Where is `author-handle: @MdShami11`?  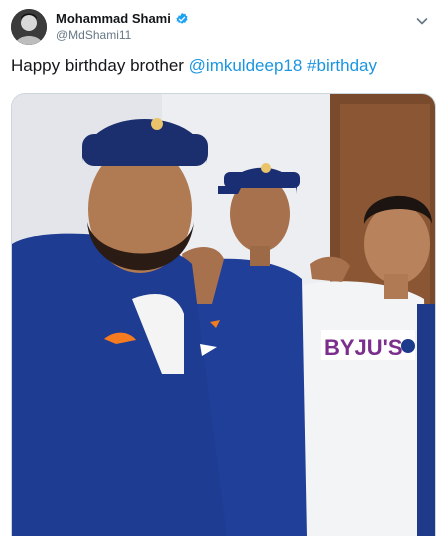
author-handle: @MdShami11 is located at coordinates (93, 35).